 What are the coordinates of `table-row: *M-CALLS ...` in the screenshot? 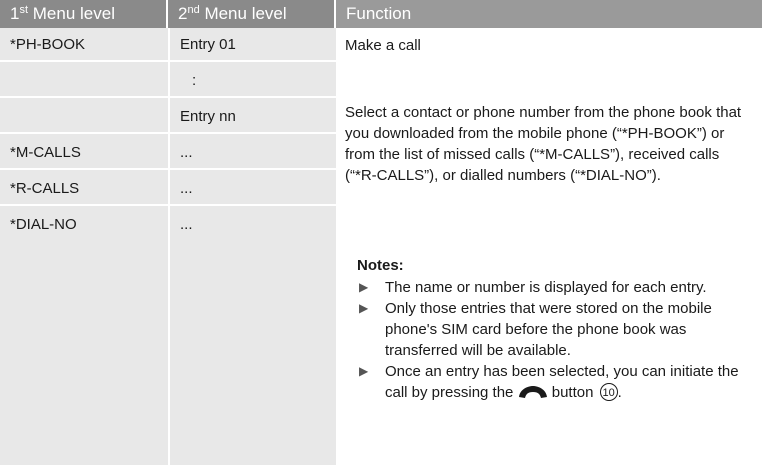 It's located at (168, 153).